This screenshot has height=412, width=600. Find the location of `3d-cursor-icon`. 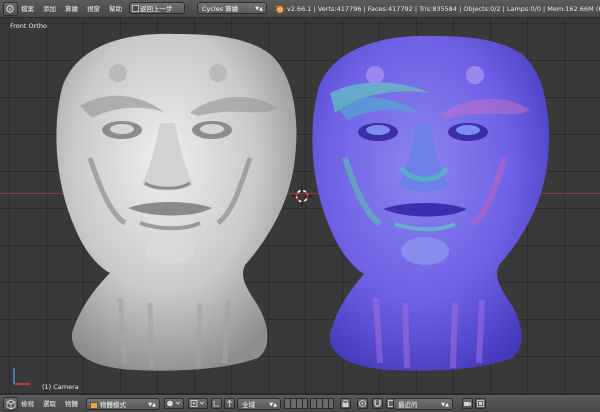

3d-cursor-icon is located at coordinates (302, 196).